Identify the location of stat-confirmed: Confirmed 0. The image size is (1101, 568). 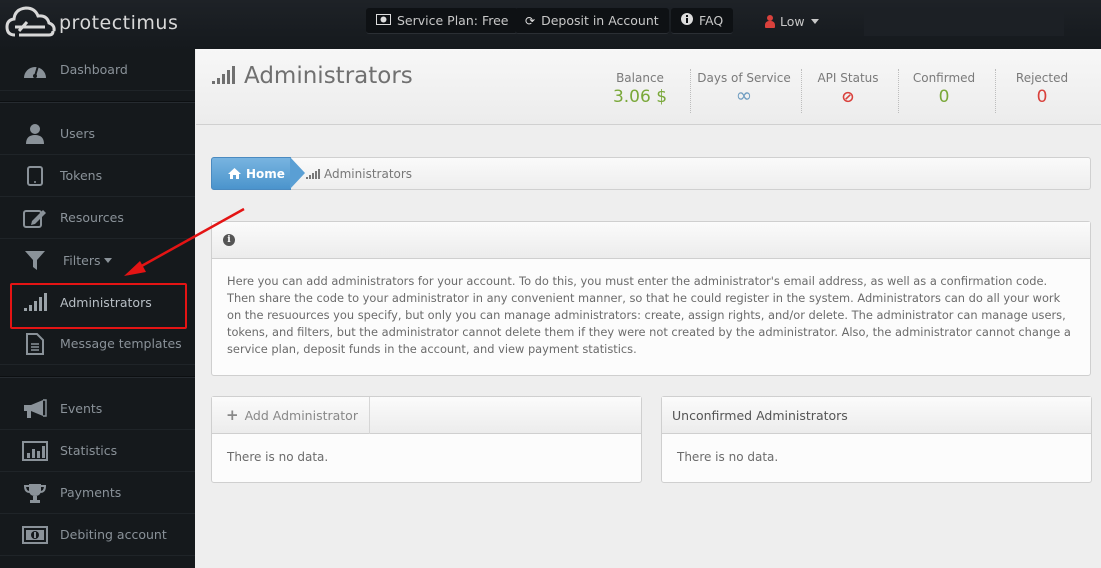
(944, 89).